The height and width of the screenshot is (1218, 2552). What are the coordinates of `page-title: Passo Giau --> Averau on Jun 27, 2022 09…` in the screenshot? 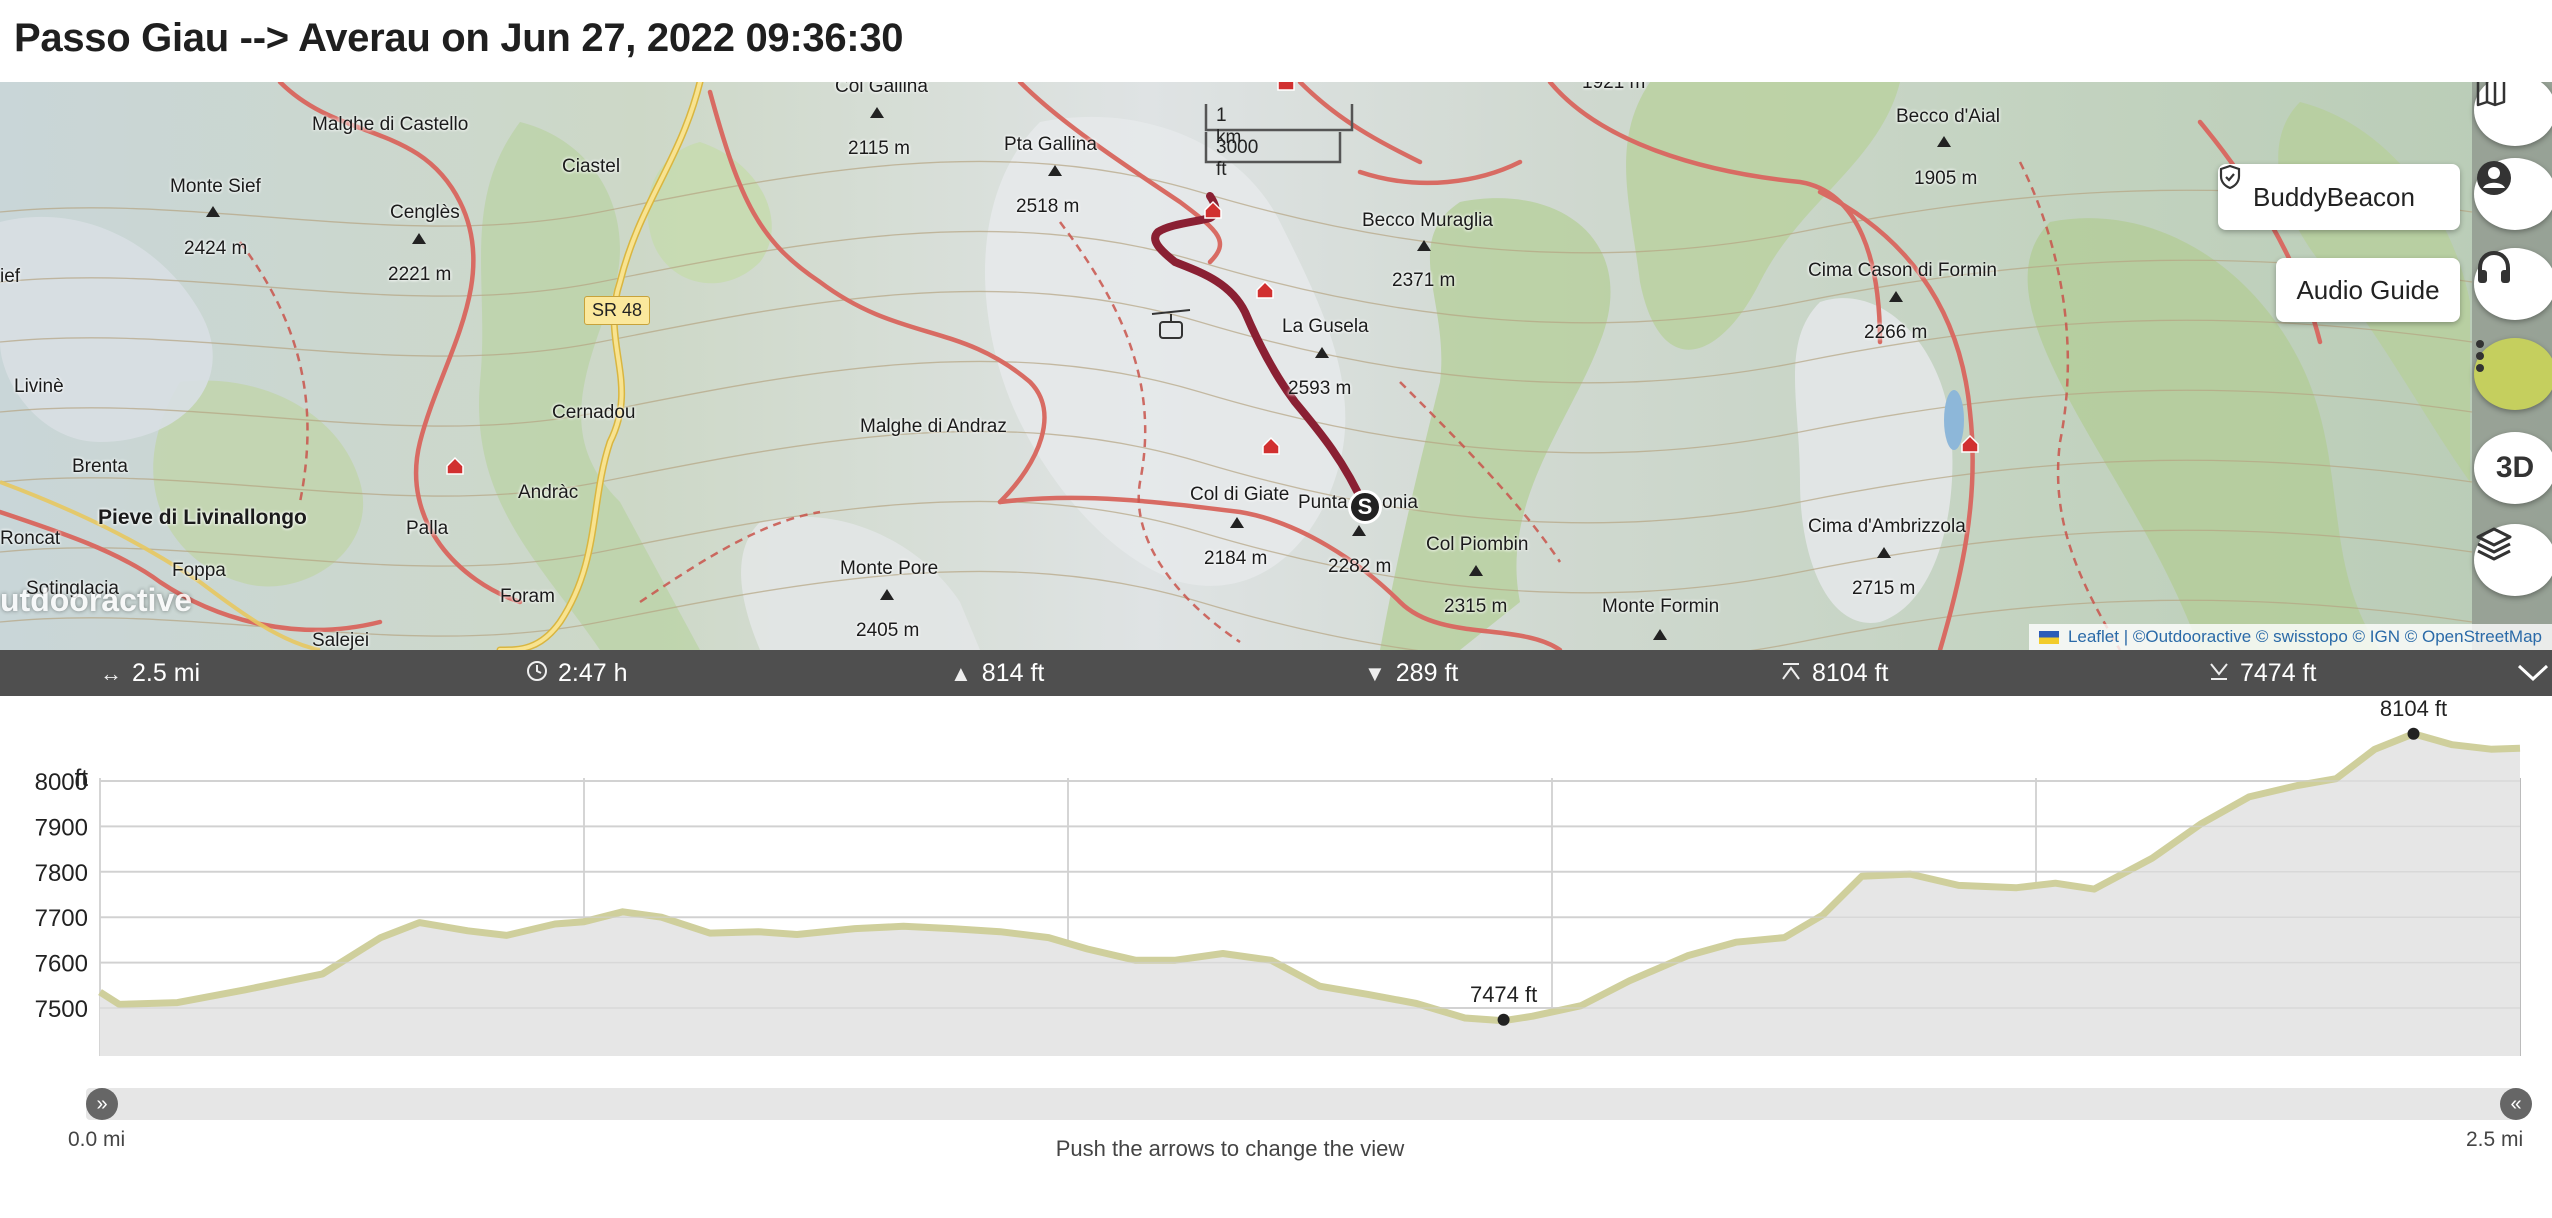 It's located at (459, 38).